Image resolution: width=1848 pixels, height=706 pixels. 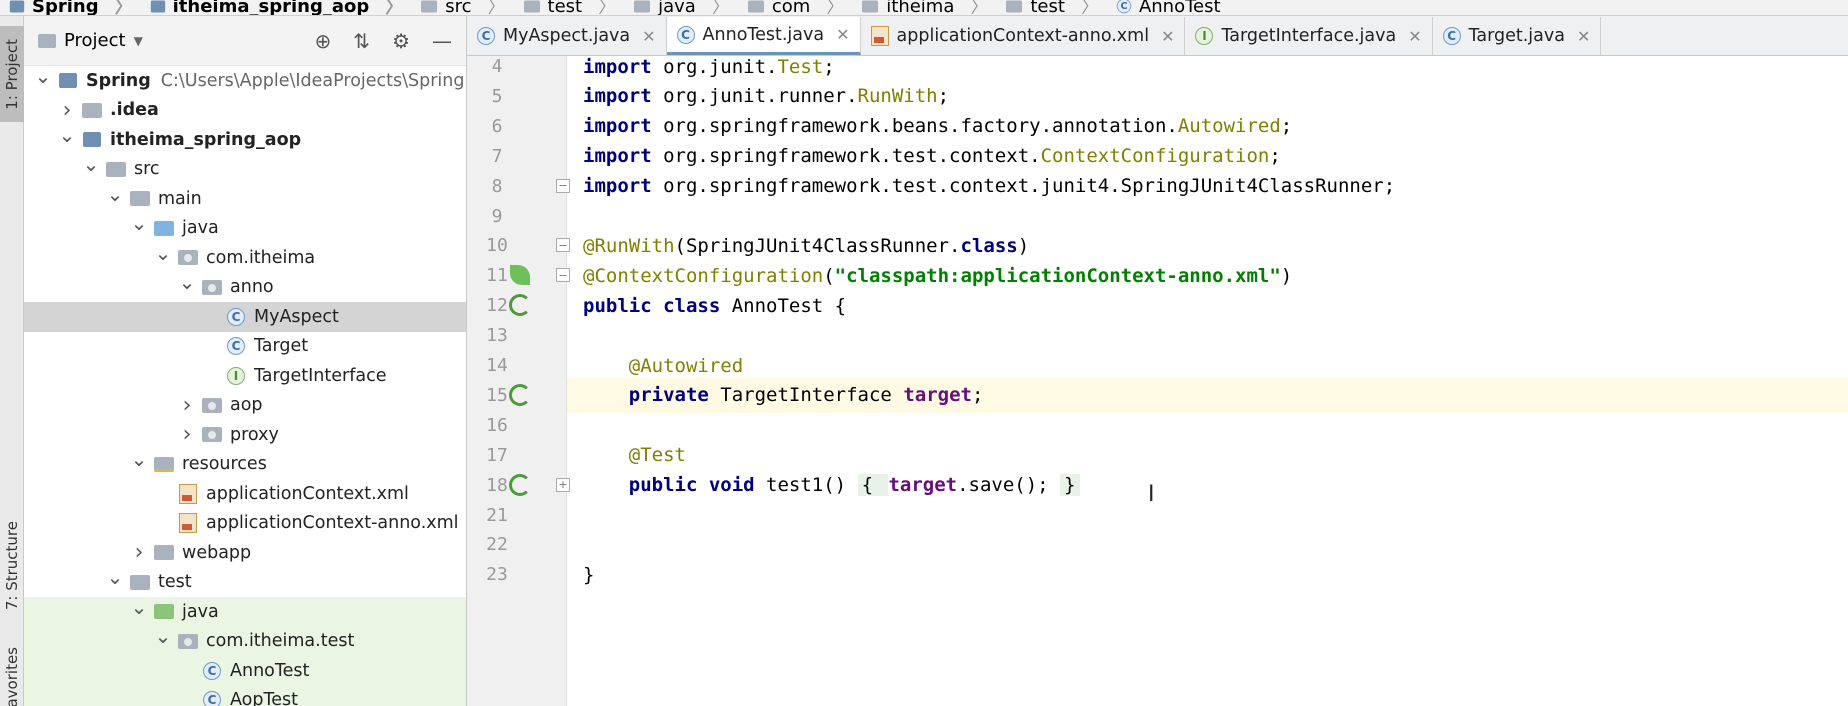 What do you see at coordinates (245, 553) in the screenshot?
I see `tree-item: › webapp` at bounding box center [245, 553].